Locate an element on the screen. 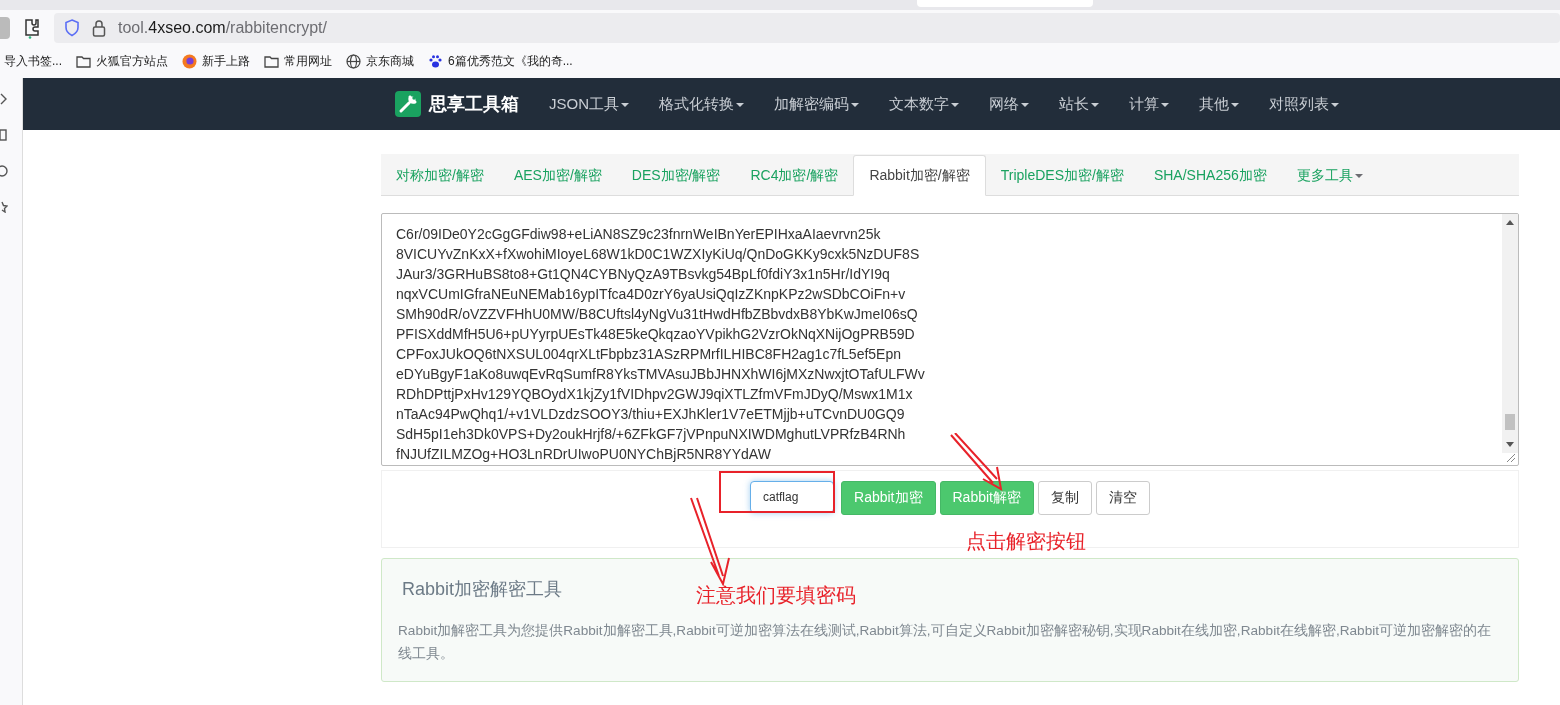 This screenshot has width=1560, height=705. bookmark-item: 常用网址 is located at coordinates (298, 61).